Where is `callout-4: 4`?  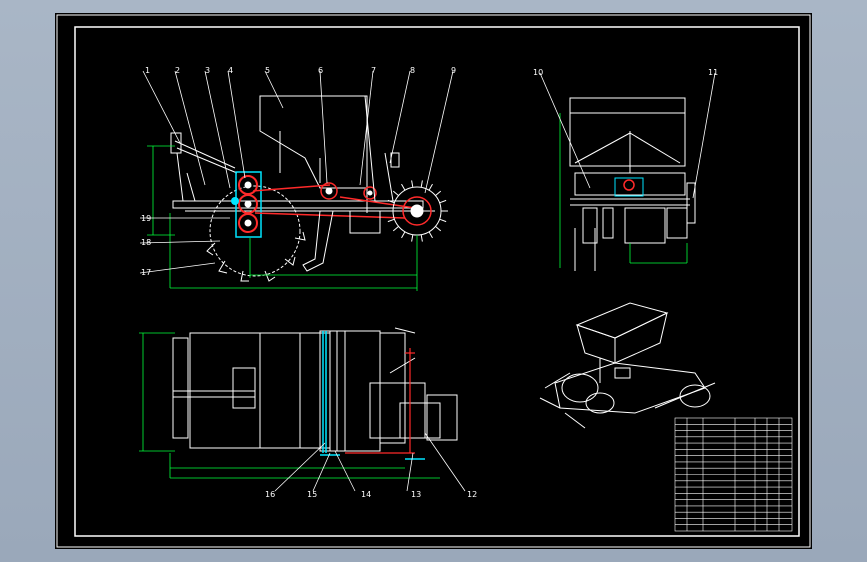 callout-4: 4 is located at coordinates (230, 70).